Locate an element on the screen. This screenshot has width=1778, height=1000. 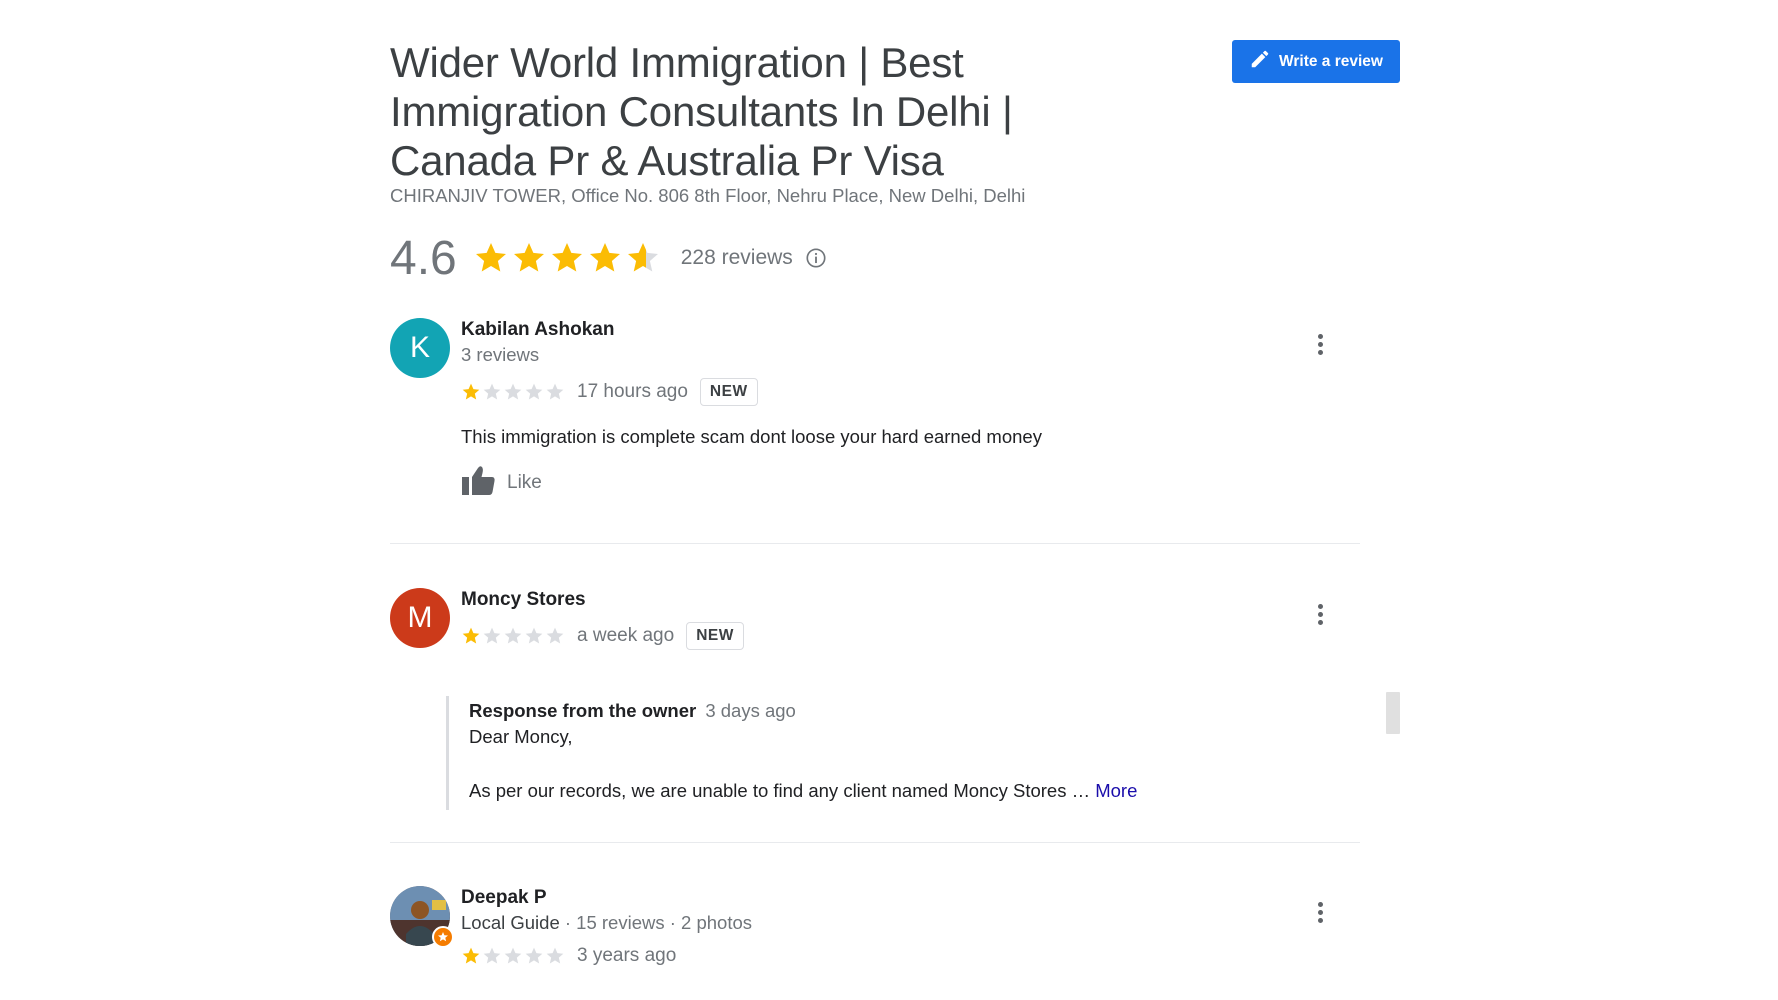
scrollbar is located at coordinates (1393, 713).